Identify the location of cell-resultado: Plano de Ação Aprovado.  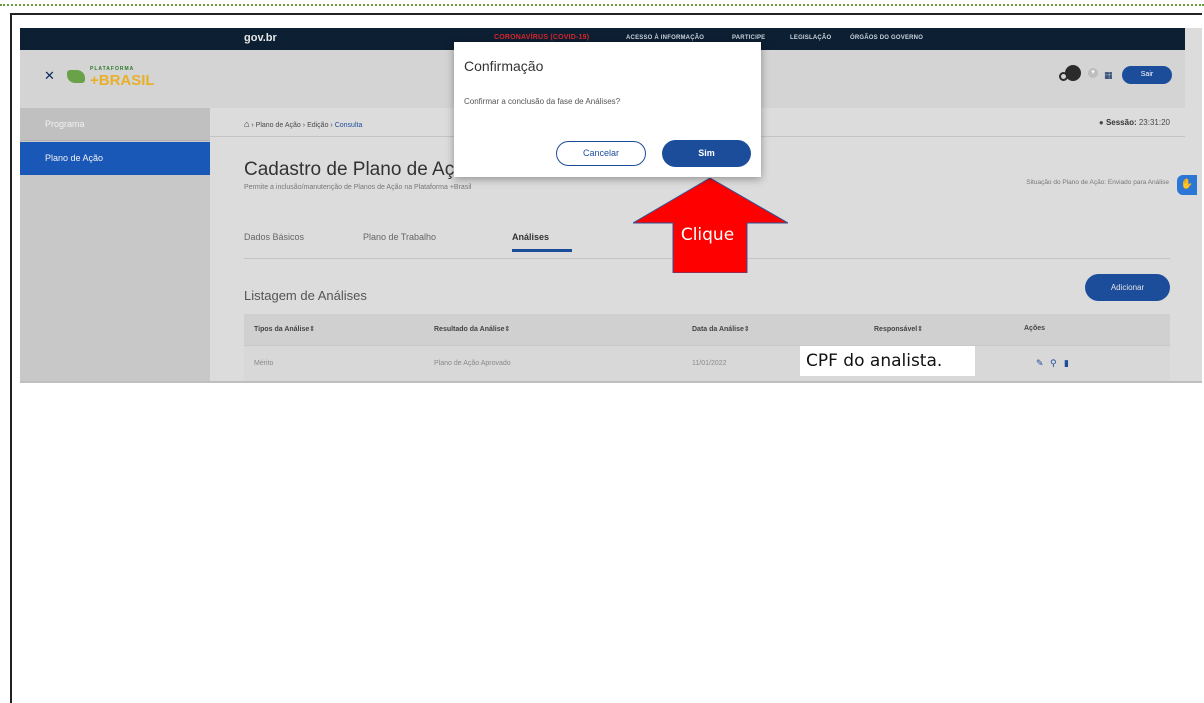
(472, 363).